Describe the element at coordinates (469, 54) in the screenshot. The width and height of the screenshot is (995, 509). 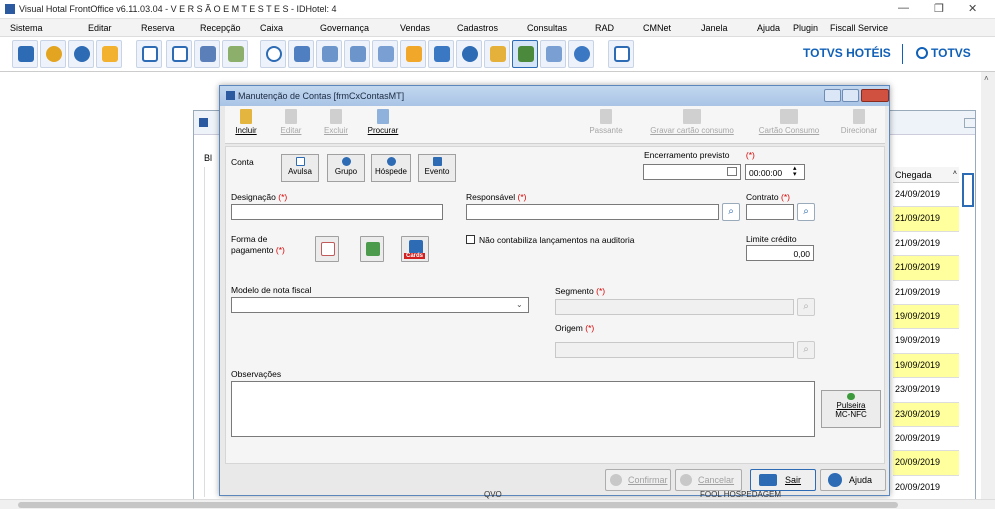
I see `toolbar-add-guest-button` at that location.